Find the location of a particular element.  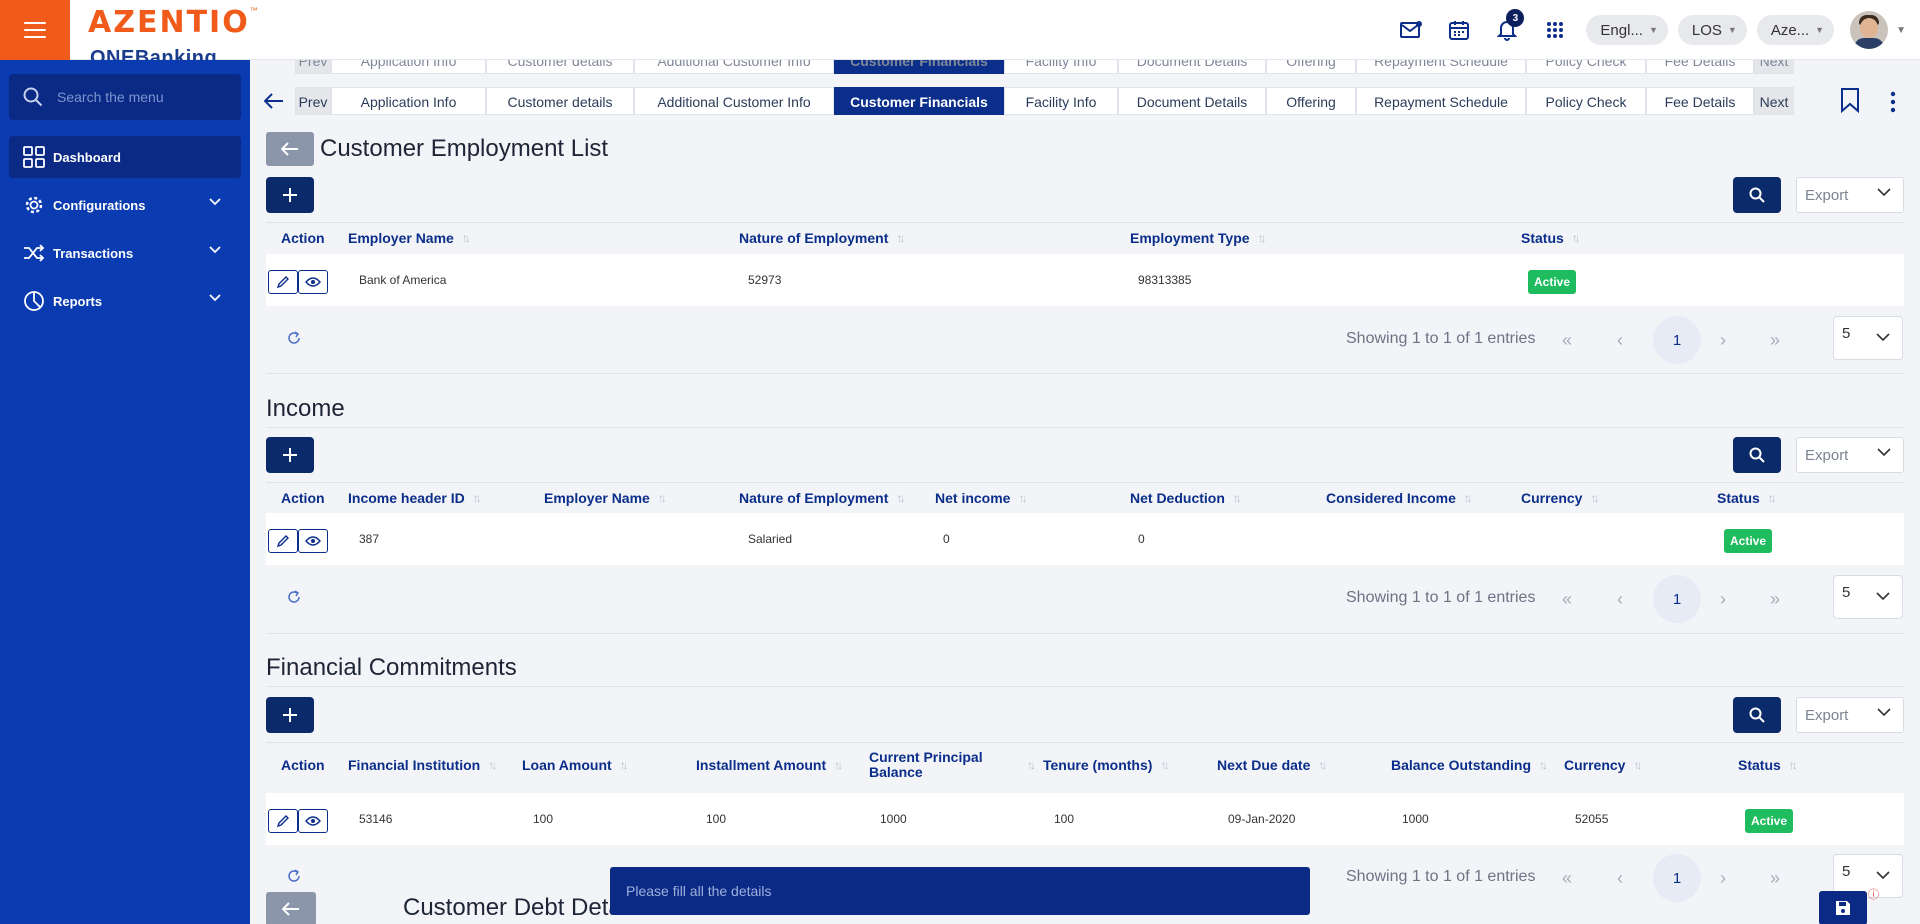

export-label: Export is located at coordinates (1827, 195).